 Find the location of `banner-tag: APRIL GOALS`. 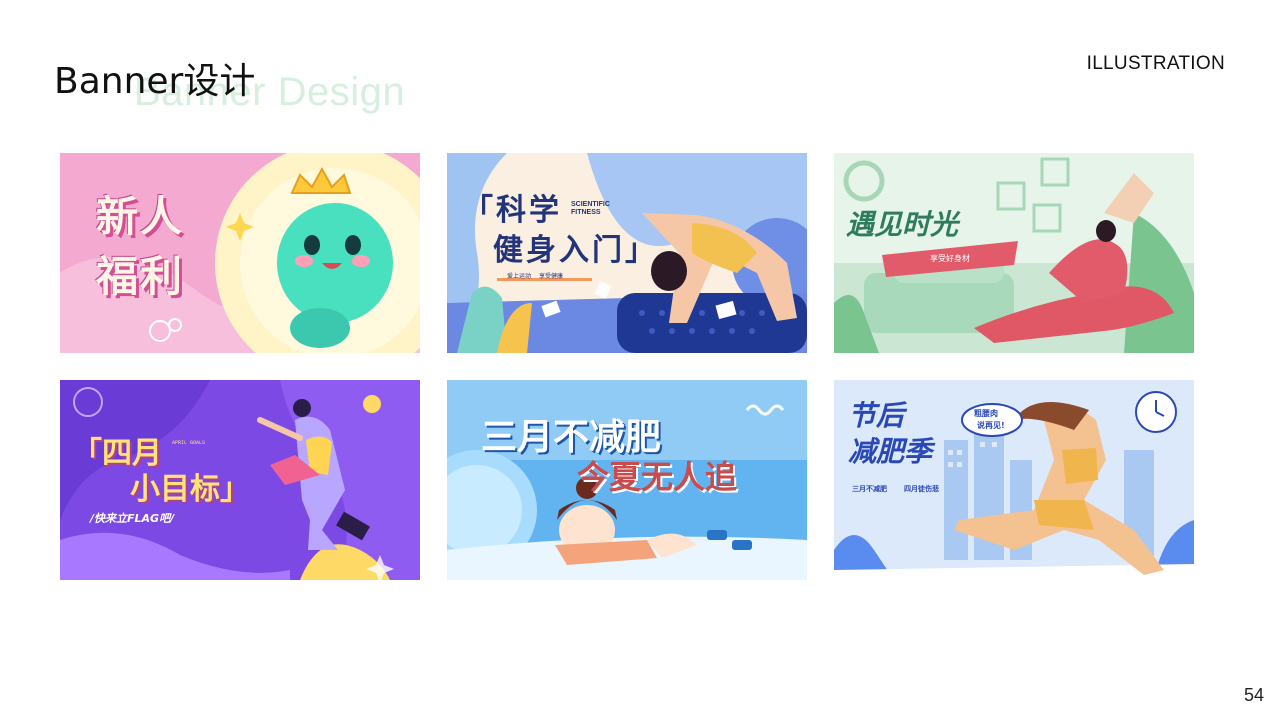

banner-tag: APRIL GOALS is located at coordinates (189, 443).